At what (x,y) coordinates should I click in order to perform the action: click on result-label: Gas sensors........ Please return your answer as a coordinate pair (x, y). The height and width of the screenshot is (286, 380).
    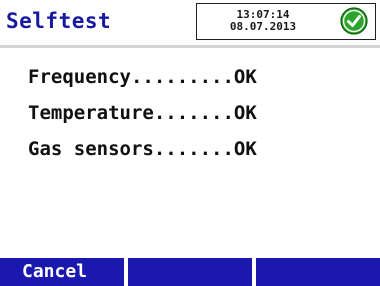
    Looking at the image, I should click on (131, 149).